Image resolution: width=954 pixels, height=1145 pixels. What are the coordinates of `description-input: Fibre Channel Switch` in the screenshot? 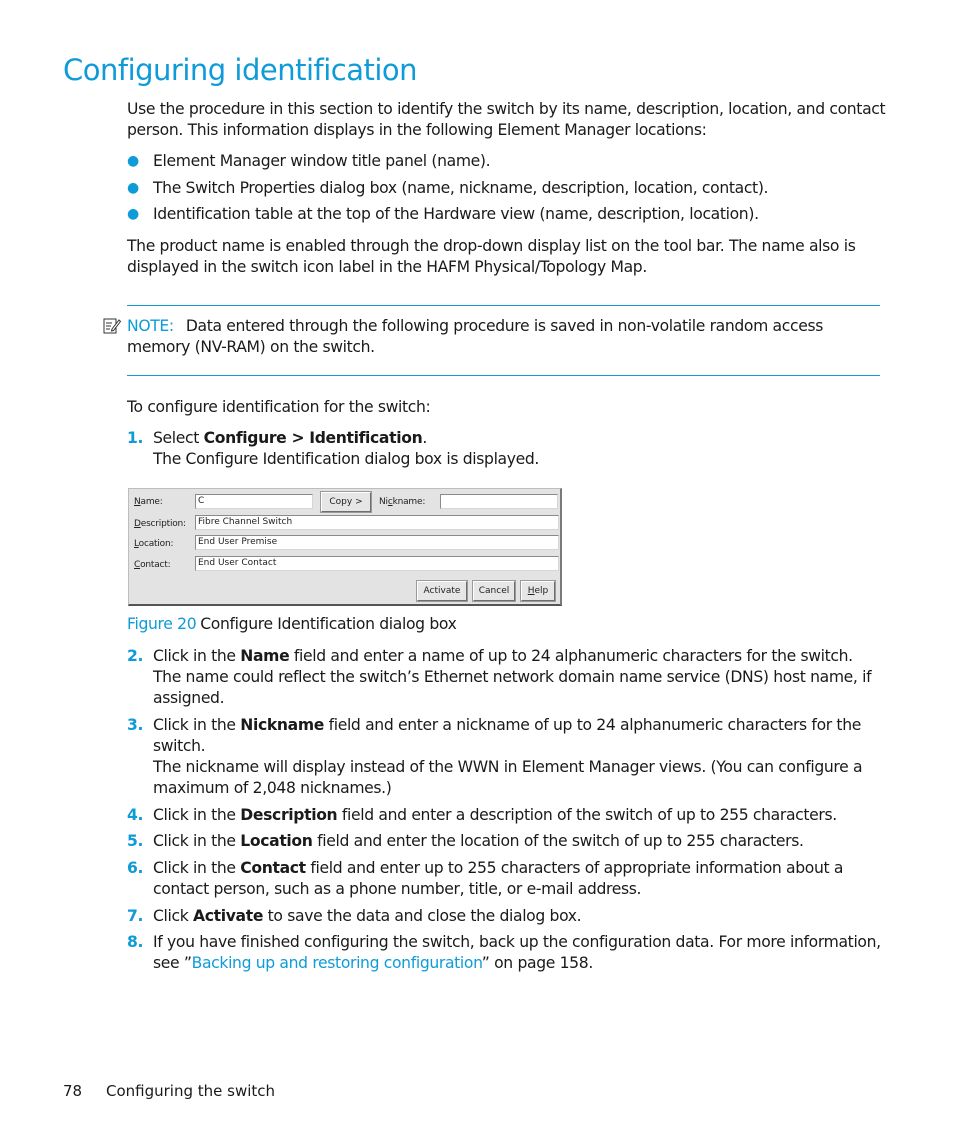 It's located at (377, 522).